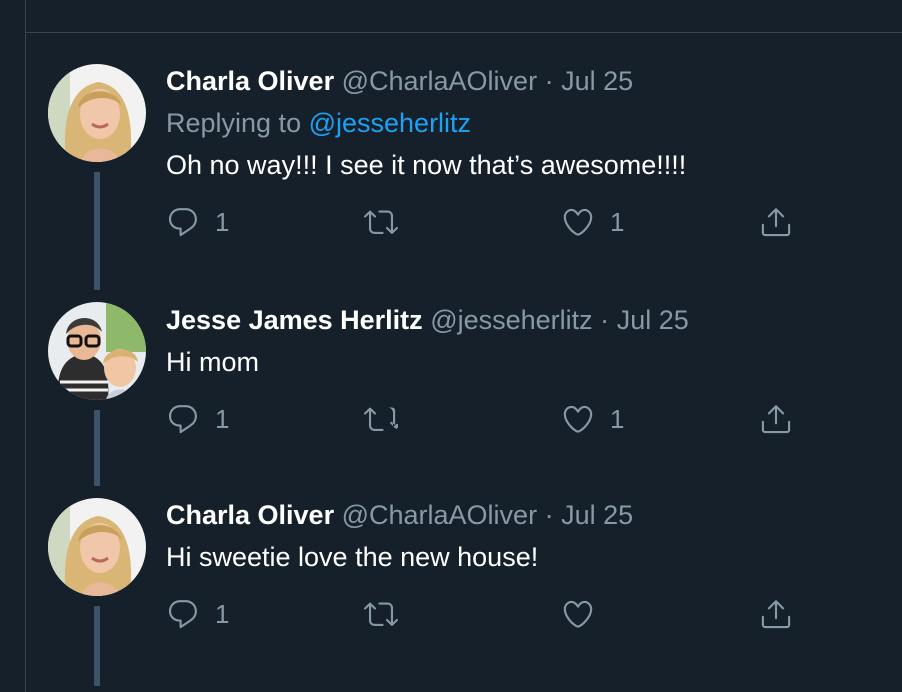  Describe the element at coordinates (237, 123) in the screenshot. I see `replying-prefix: Replying to` at that location.